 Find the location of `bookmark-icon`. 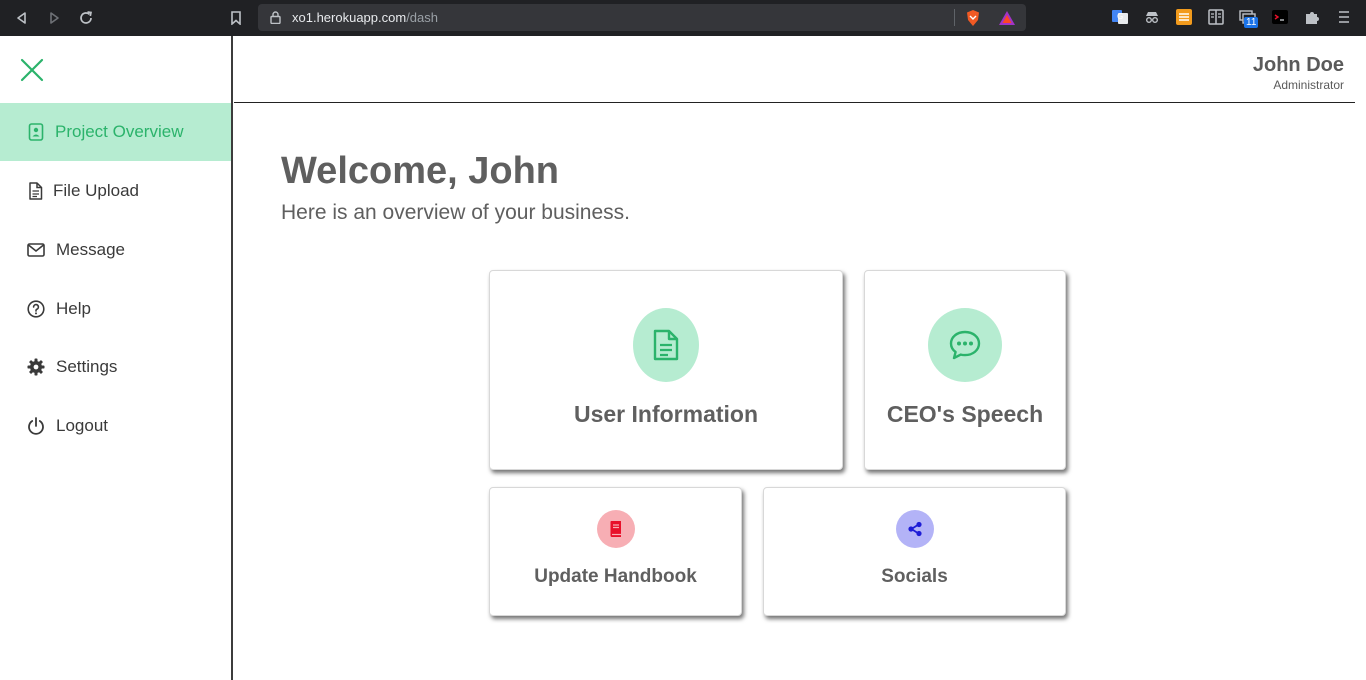

bookmark-icon is located at coordinates (236, 18).